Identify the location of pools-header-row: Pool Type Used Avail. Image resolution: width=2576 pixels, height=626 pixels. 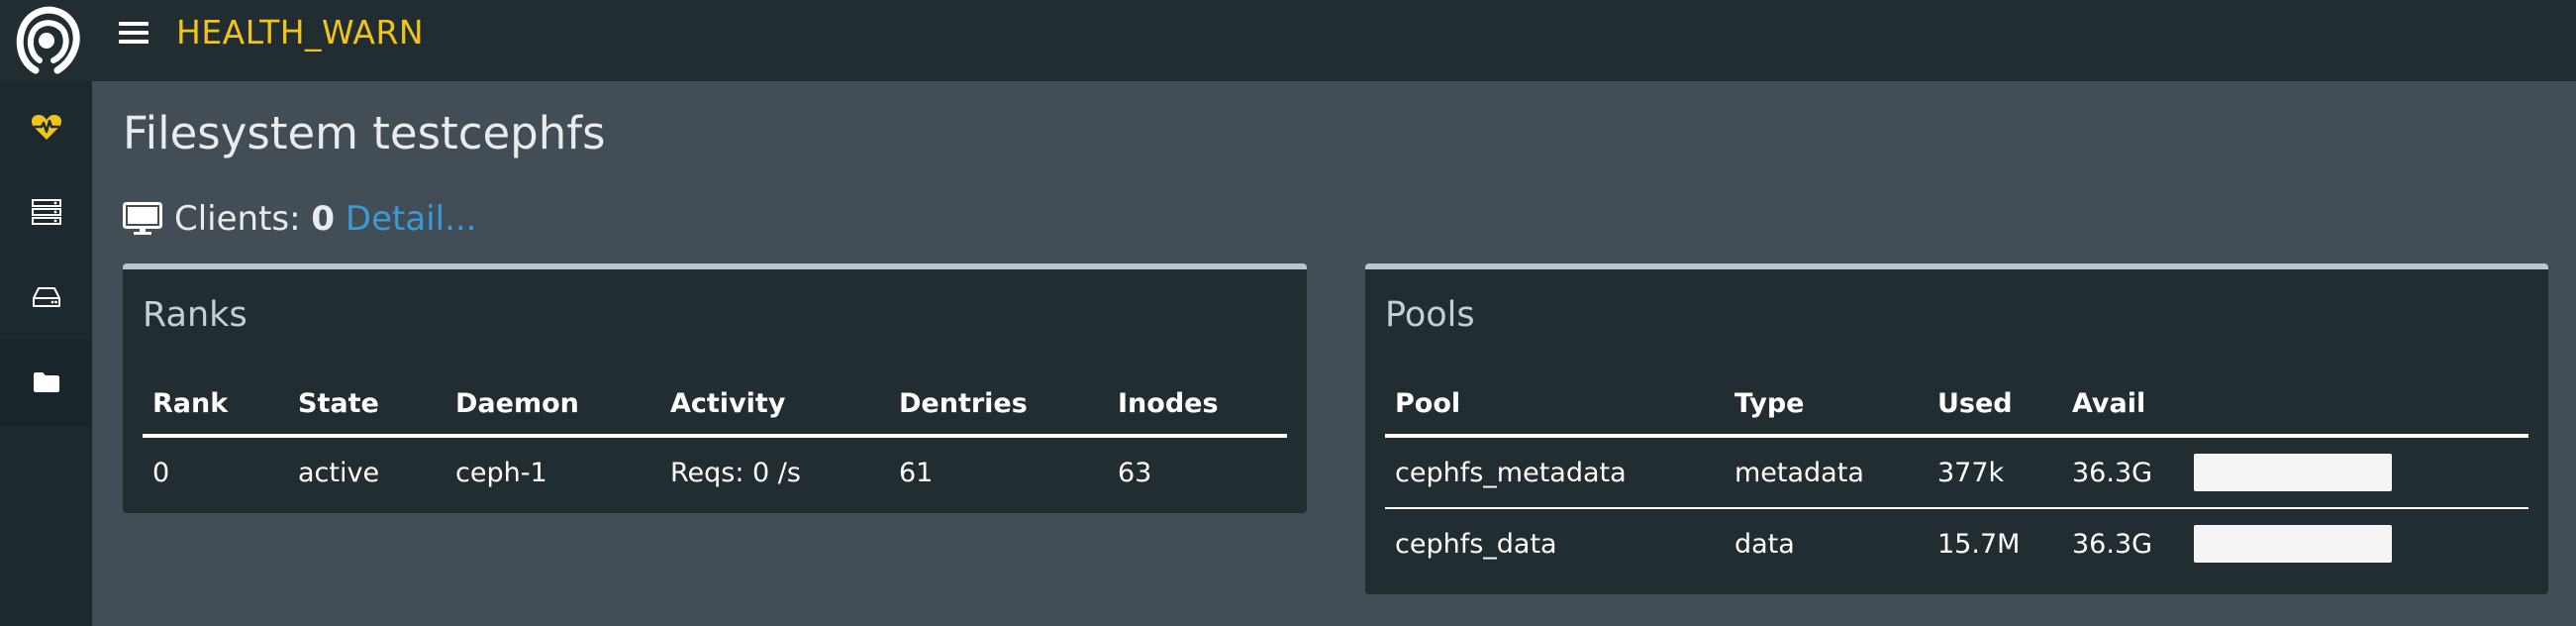
(1957, 405).